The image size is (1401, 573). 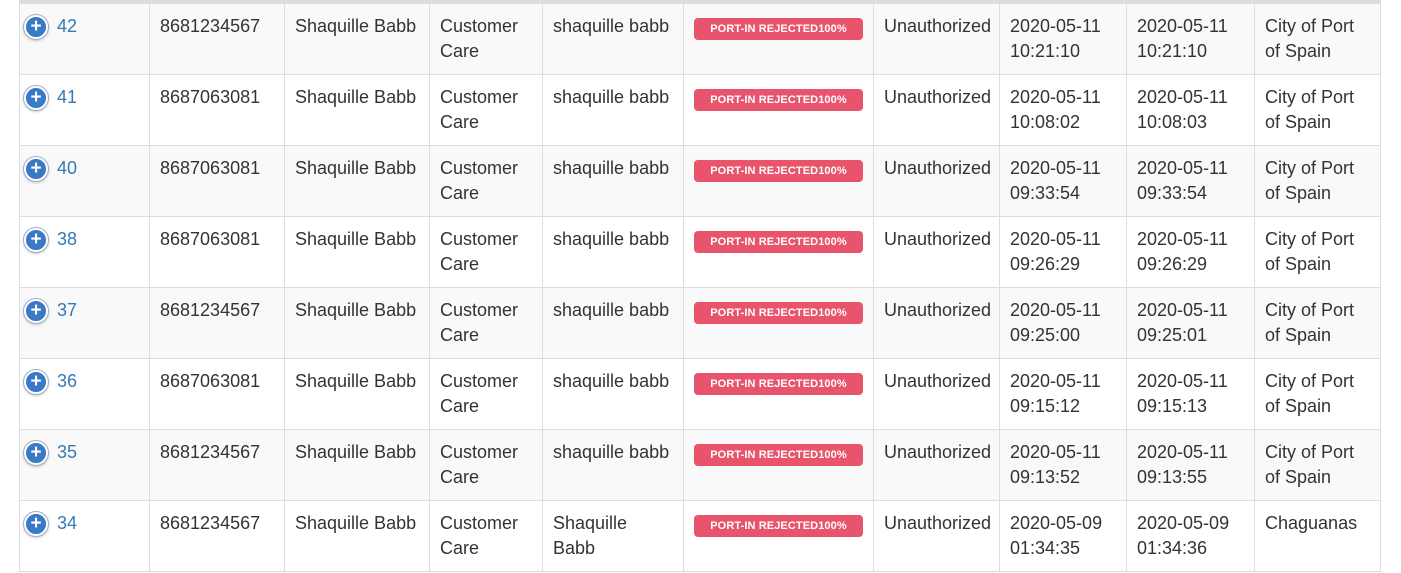 I want to click on id-cell: +34, so click(x=84, y=536).